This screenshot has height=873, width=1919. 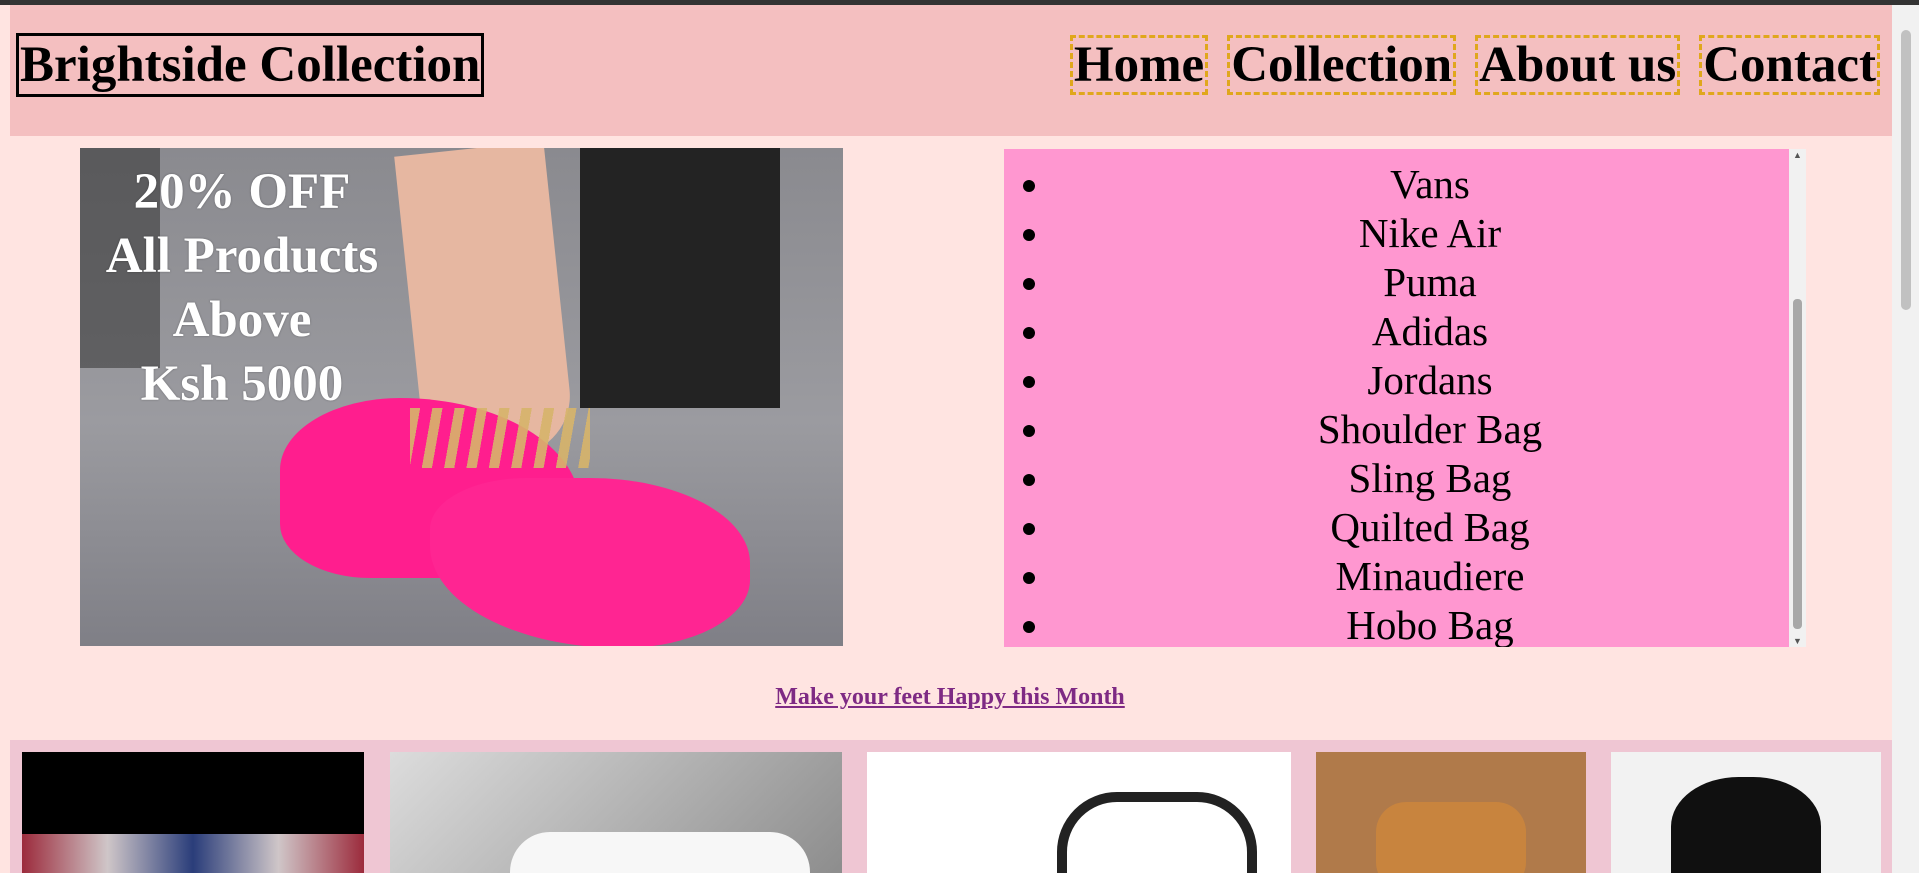 What do you see at coordinates (590, 562) in the screenshot?
I see `hero-shoe-right` at bounding box center [590, 562].